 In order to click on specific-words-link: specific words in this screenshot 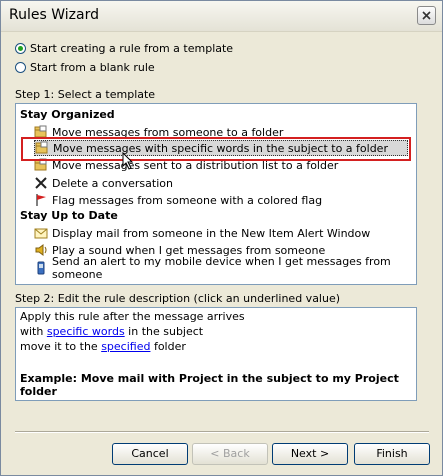, I will do `click(86, 331)`.